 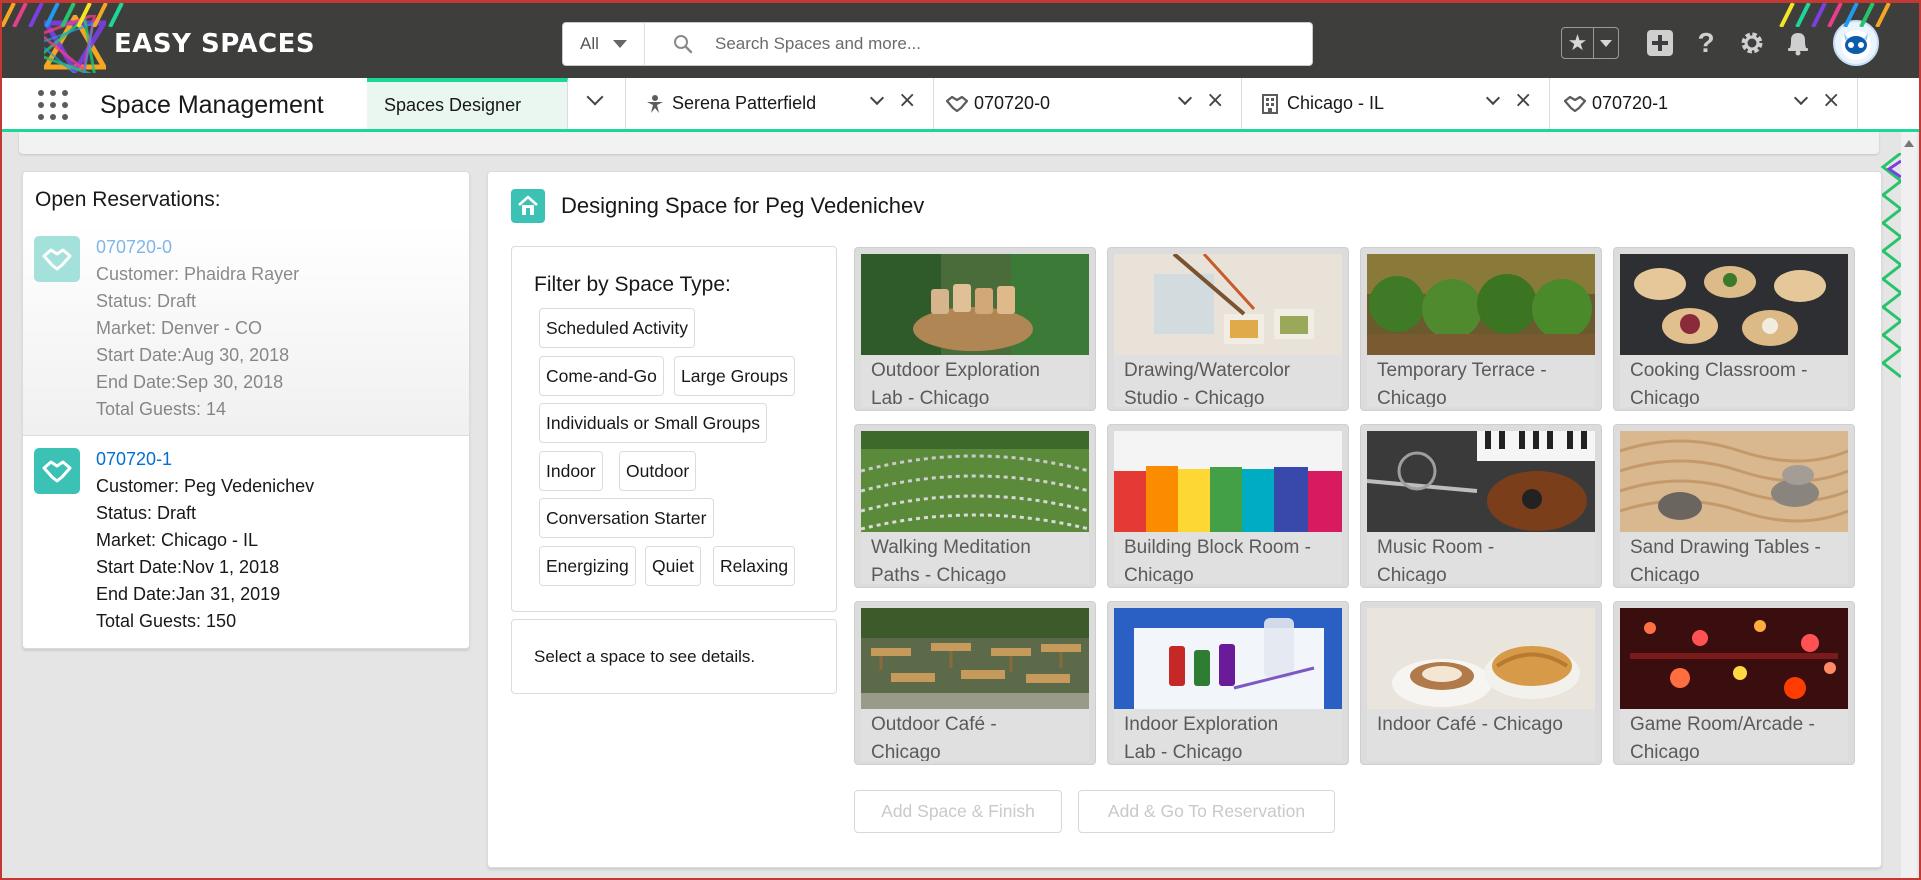 What do you see at coordinates (1734, 735) in the screenshot?
I see `space-tile-label: Game Room/Arcade - Chicago` at bounding box center [1734, 735].